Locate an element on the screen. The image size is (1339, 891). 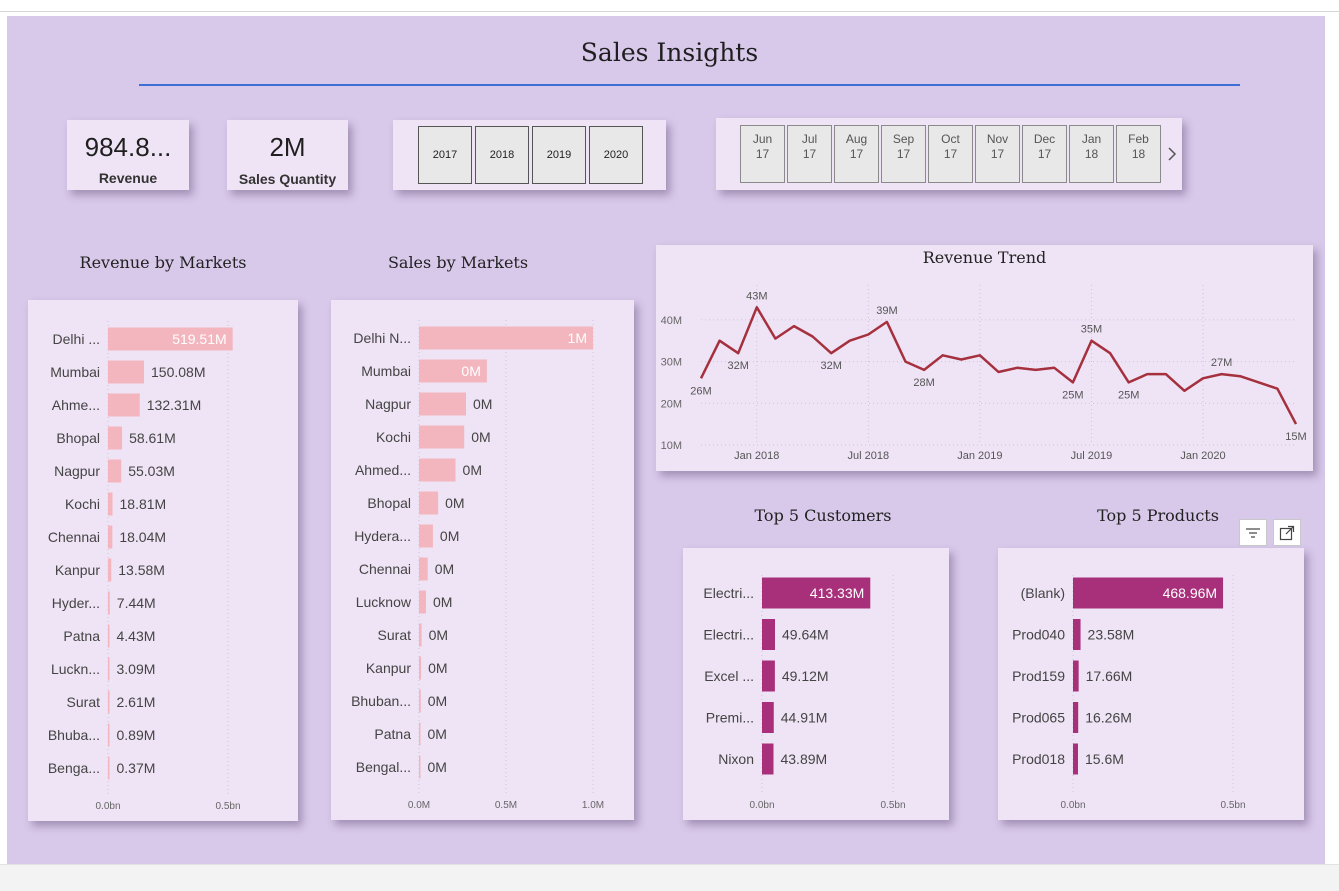
category-label: Patna is located at coordinates (392, 734).